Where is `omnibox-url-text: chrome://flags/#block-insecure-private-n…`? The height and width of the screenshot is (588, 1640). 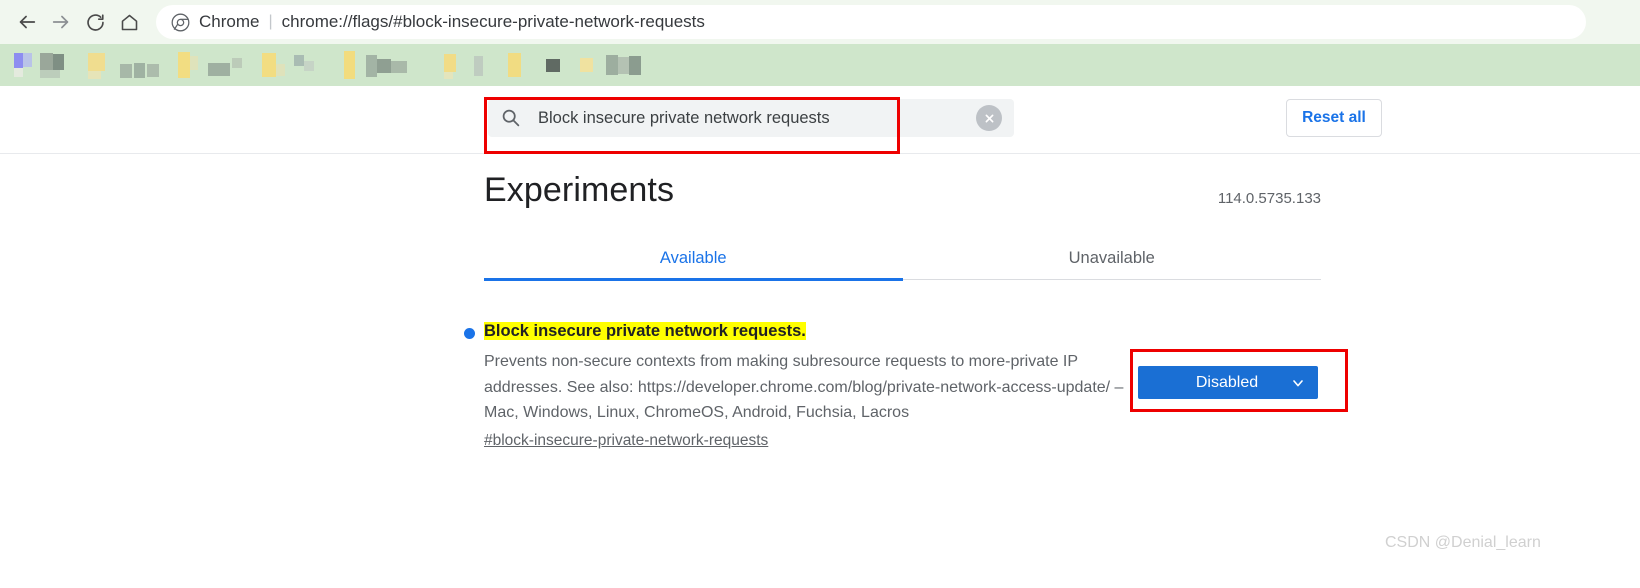 omnibox-url-text: chrome://flags/#block-insecure-private-n… is located at coordinates (493, 21).